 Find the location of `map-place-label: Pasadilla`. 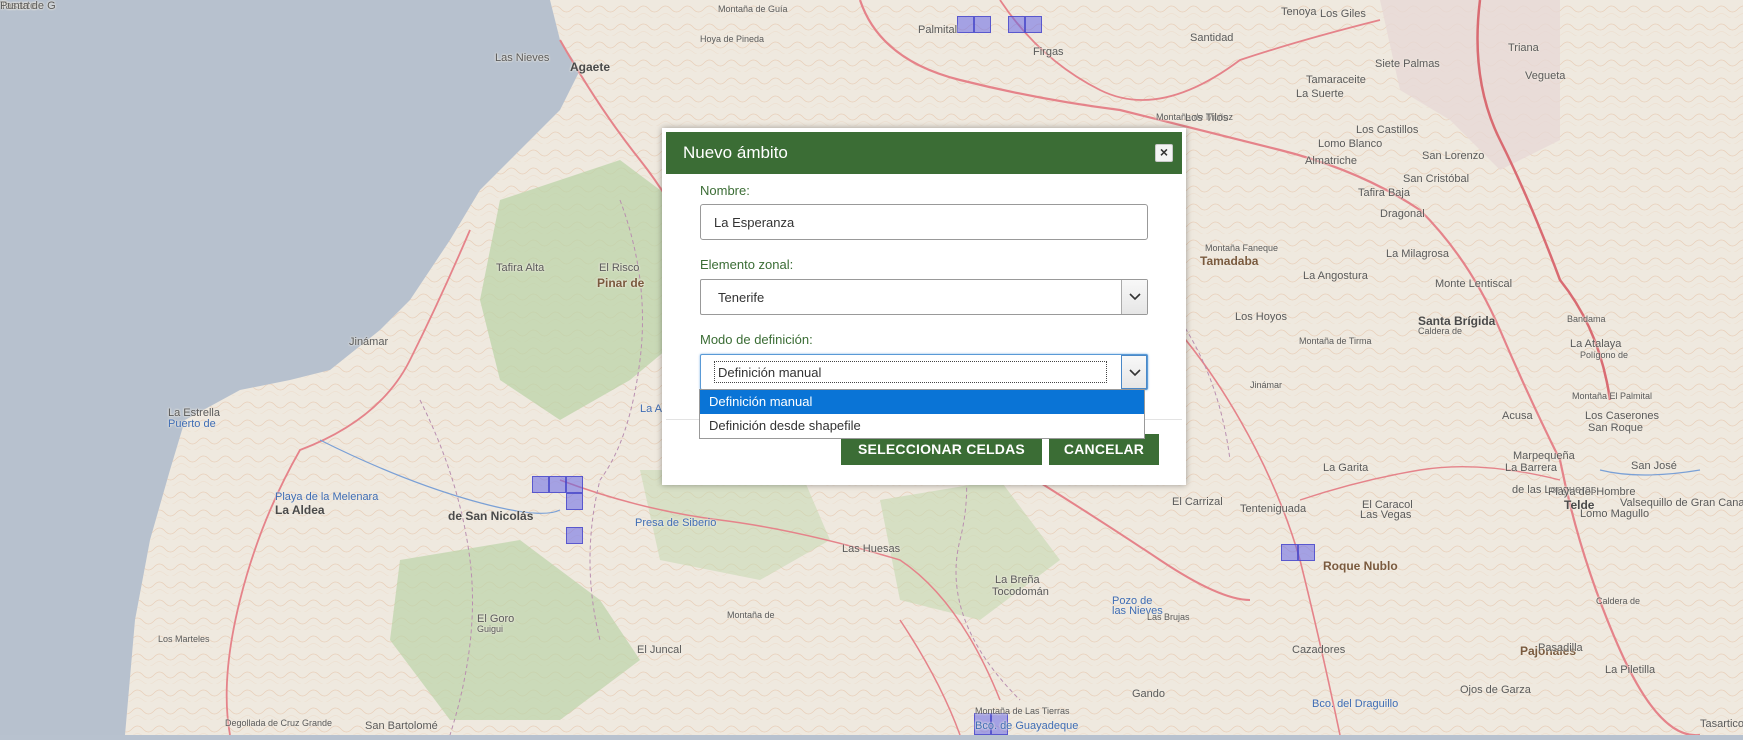

map-place-label: Pasadilla is located at coordinates (1560, 648).